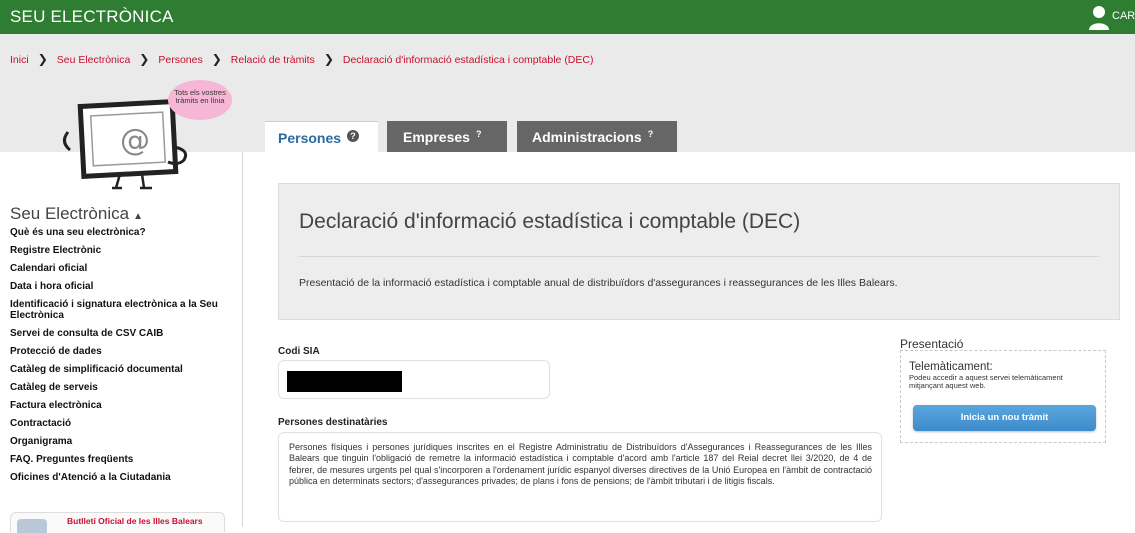 This screenshot has width=1135, height=533. I want to click on caret-up-icon: ▲, so click(138, 216).